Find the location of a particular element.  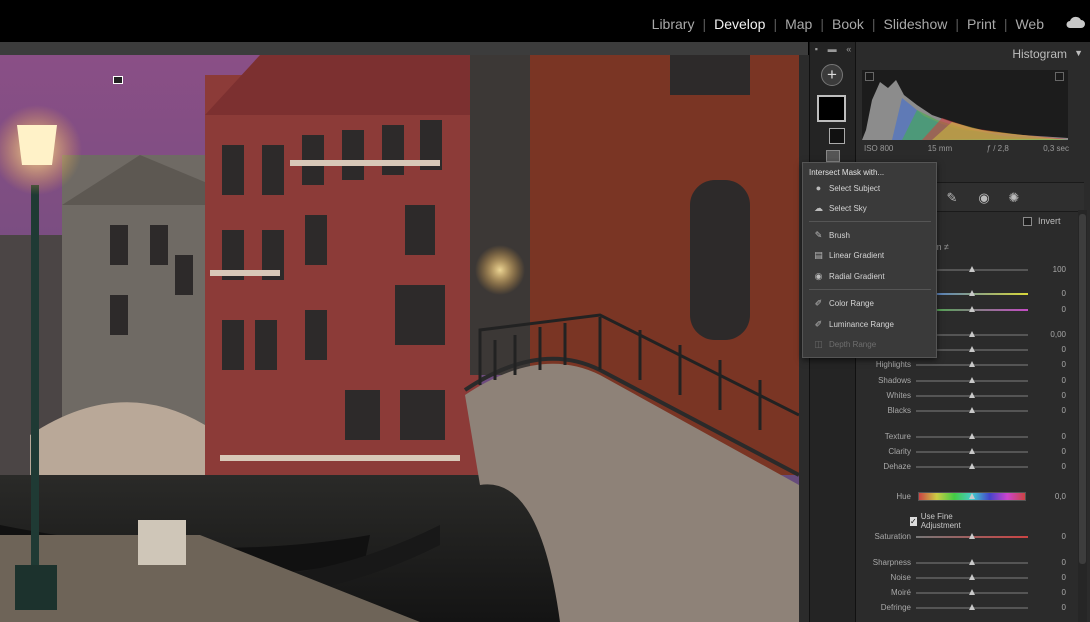

top-strip is located at coordinates (404, 48).